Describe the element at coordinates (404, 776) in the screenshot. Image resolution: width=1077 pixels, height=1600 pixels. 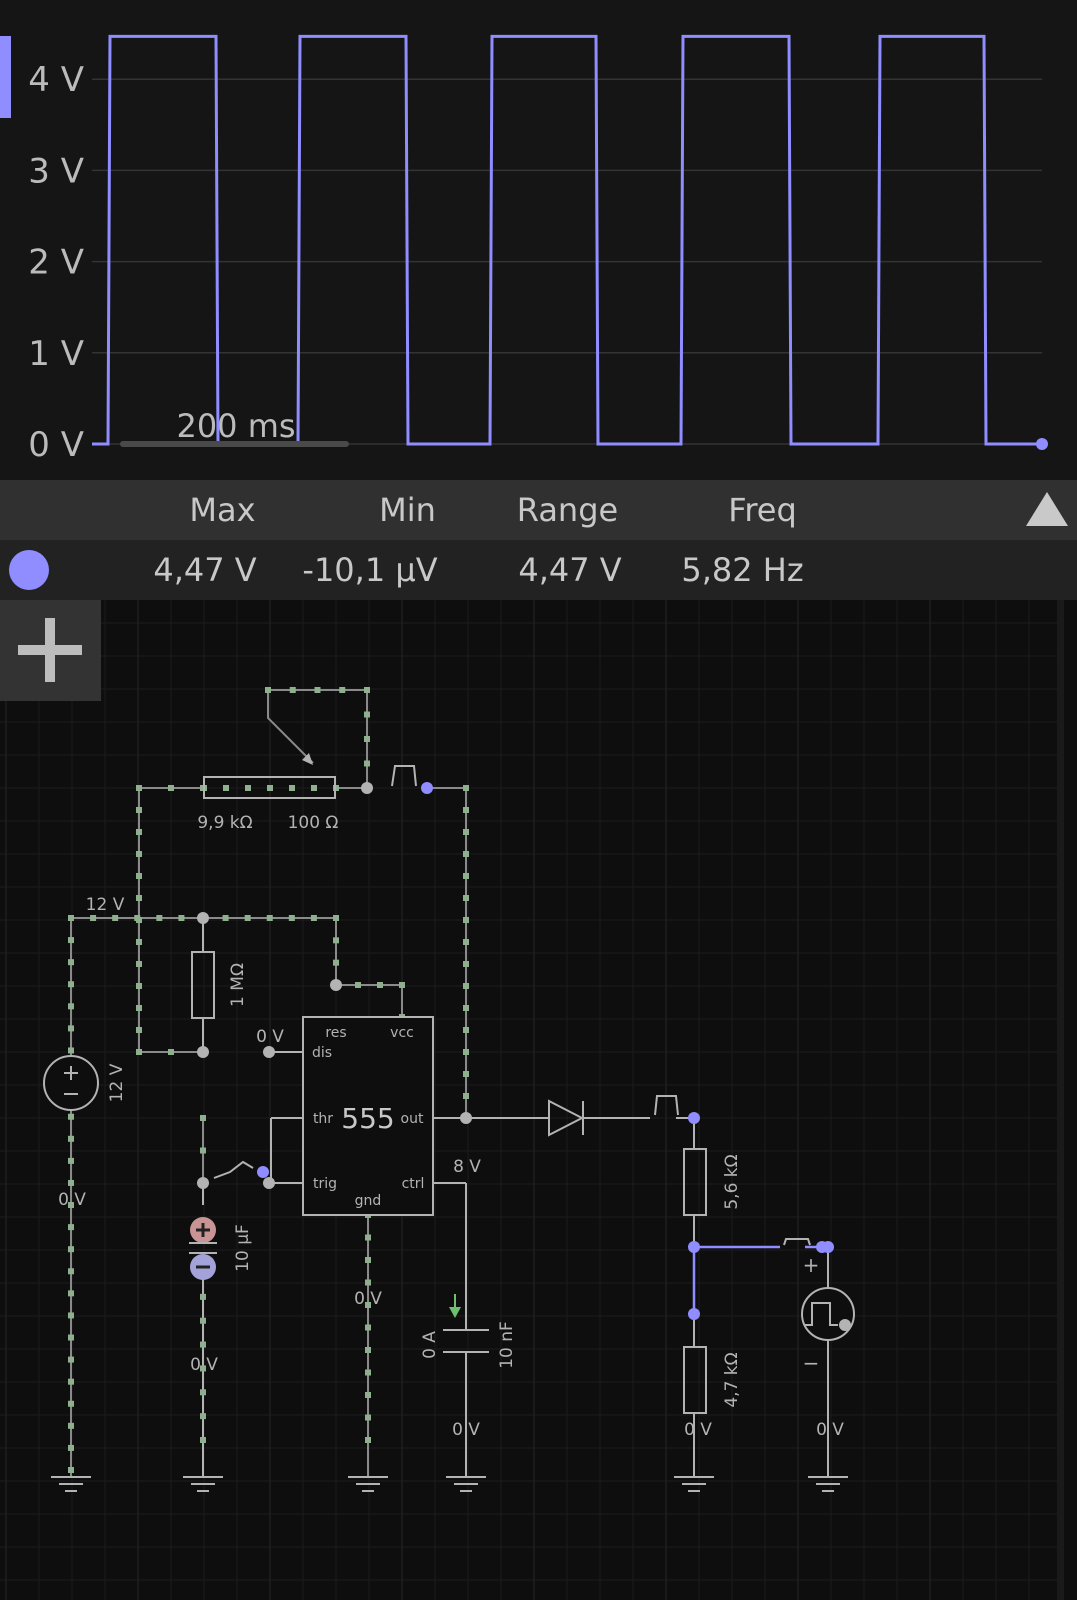
I see `probe-icon` at that location.